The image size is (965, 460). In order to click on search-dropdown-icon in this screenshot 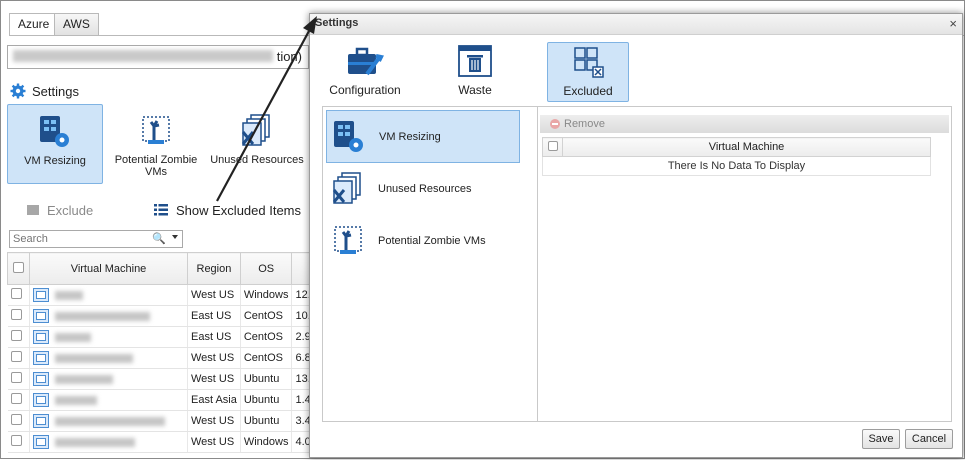, I will do `click(175, 237)`.